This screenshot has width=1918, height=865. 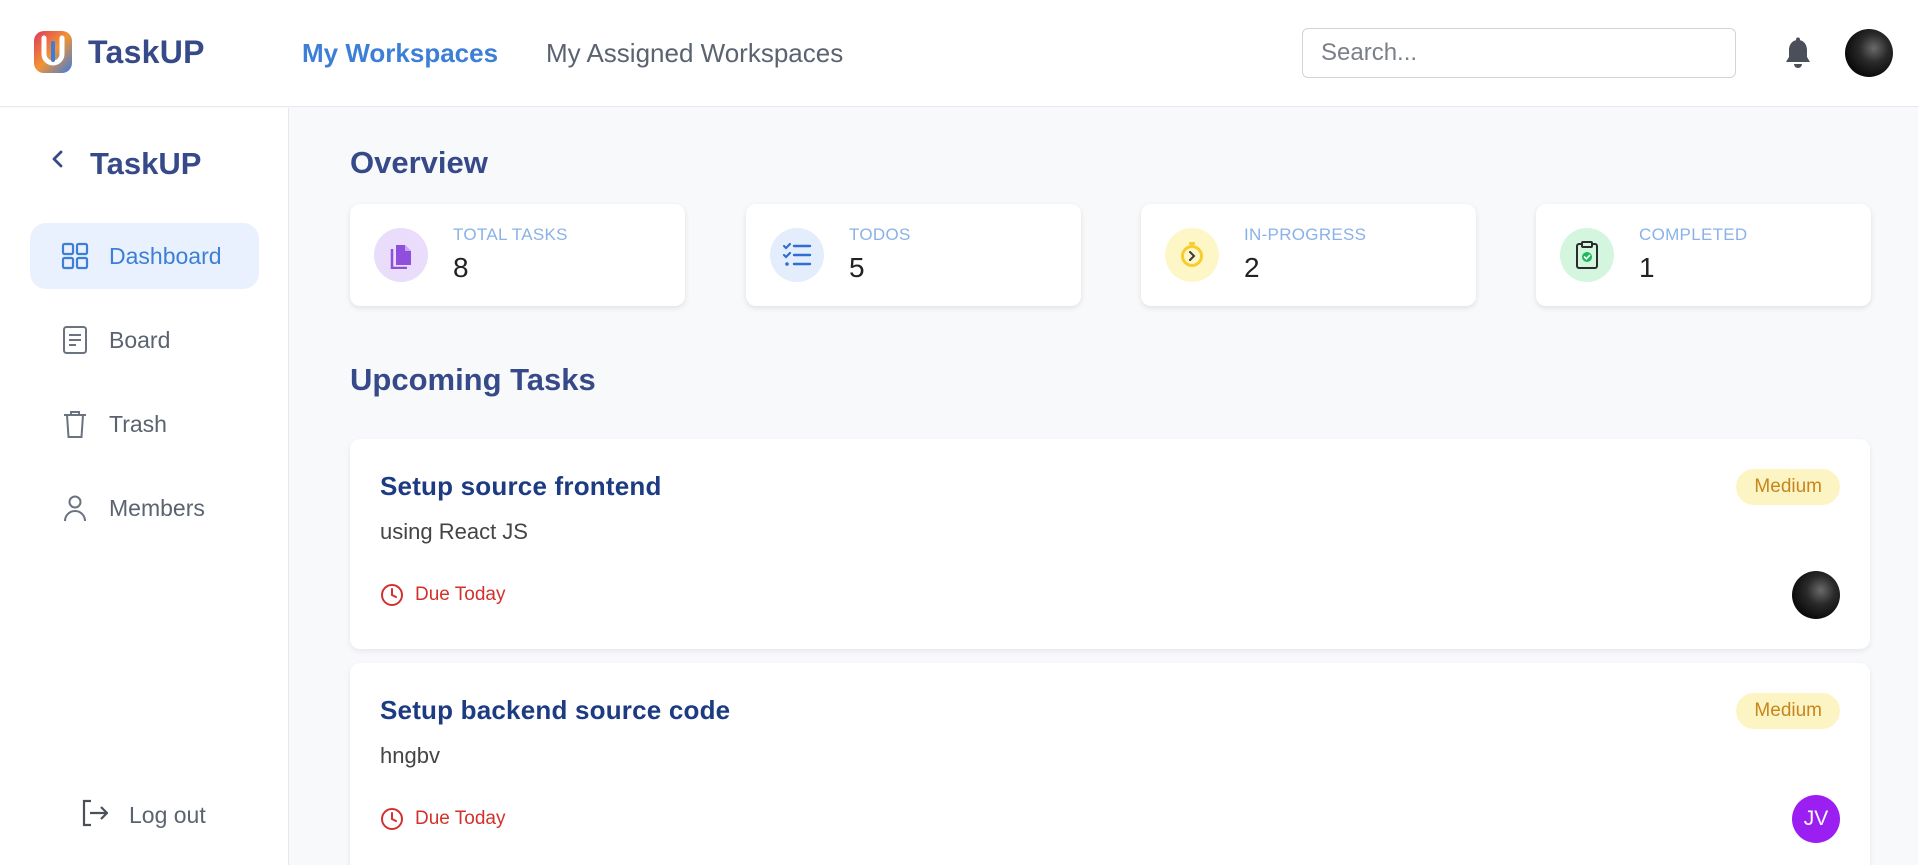 What do you see at coordinates (797, 255) in the screenshot?
I see `checklist-icon` at bounding box center [797, 255].